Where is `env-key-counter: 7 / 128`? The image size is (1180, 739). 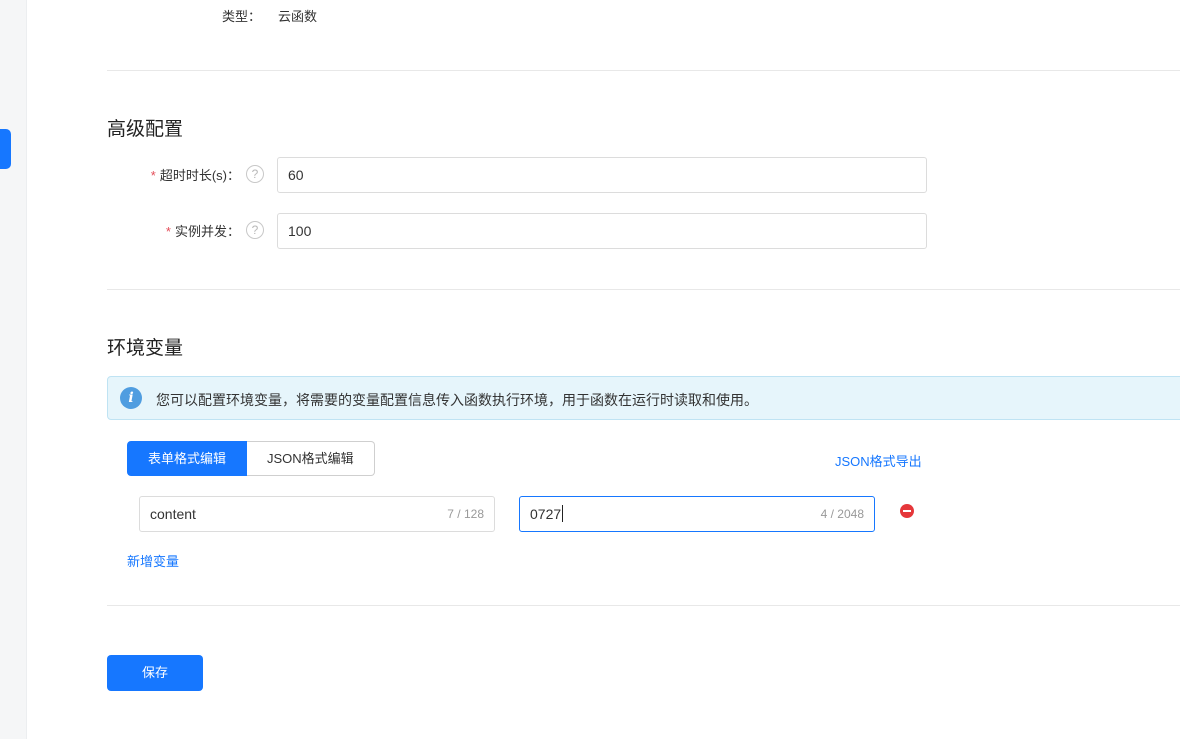 env-key-counter: 7 / 128 is located at coordinates (465, 514).